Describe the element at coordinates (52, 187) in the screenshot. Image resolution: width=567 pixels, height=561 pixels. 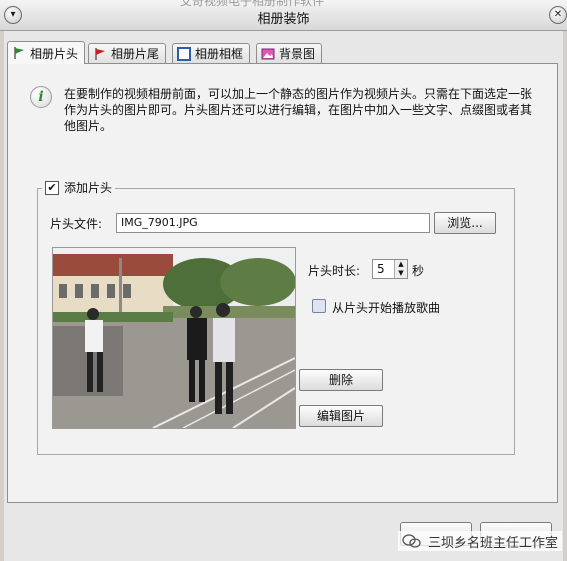
I see `add-intro-checkbox: ✔` at that location.